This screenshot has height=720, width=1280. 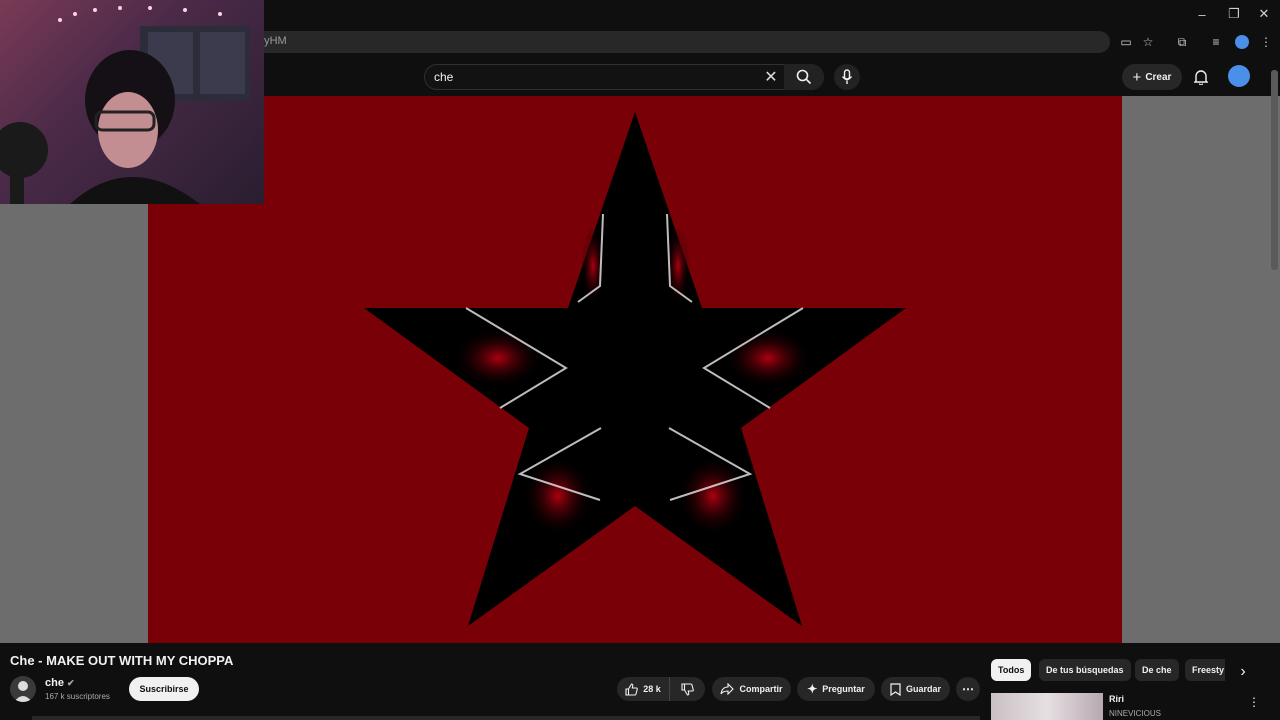 What do you see at coordinates (506, 718) in the screenshot?
I see `description-box-edge` at bounding box center [506, 718].